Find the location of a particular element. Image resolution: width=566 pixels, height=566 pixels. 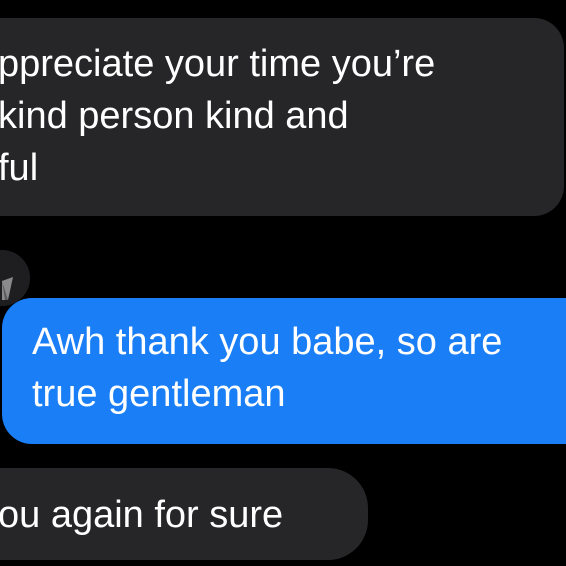

message-text-line: kind person kind and is located at coordinates (174, 116).